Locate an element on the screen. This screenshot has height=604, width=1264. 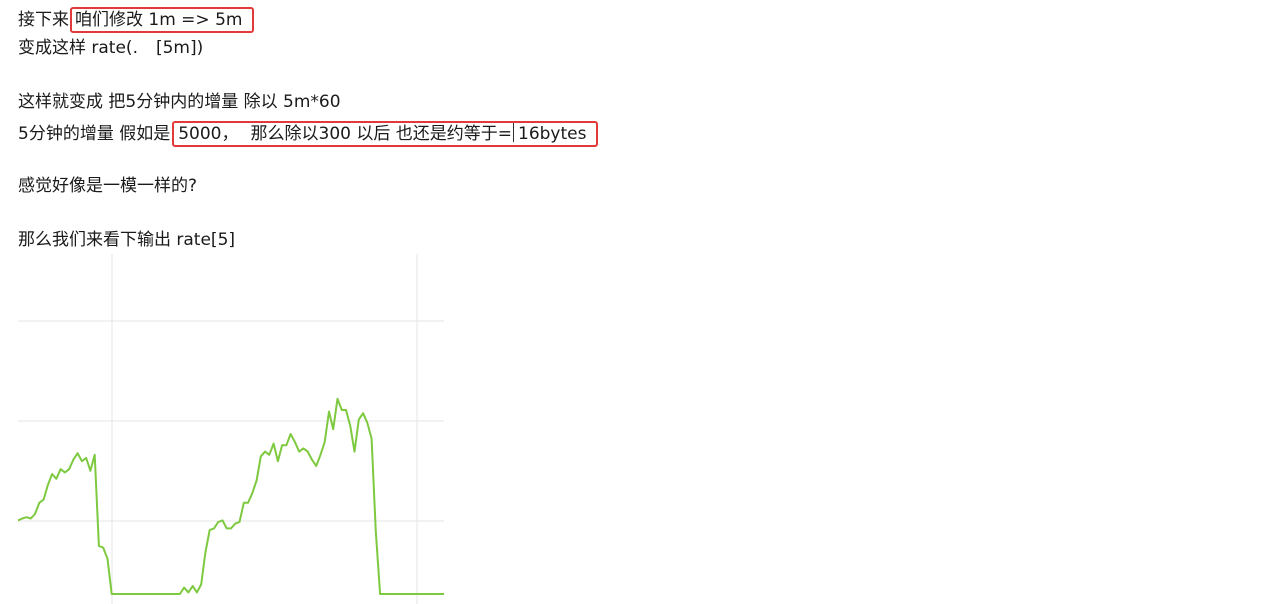
note-line-1: 接下来 咱们修改 1m => 5m is located at coordinates (136, 20).